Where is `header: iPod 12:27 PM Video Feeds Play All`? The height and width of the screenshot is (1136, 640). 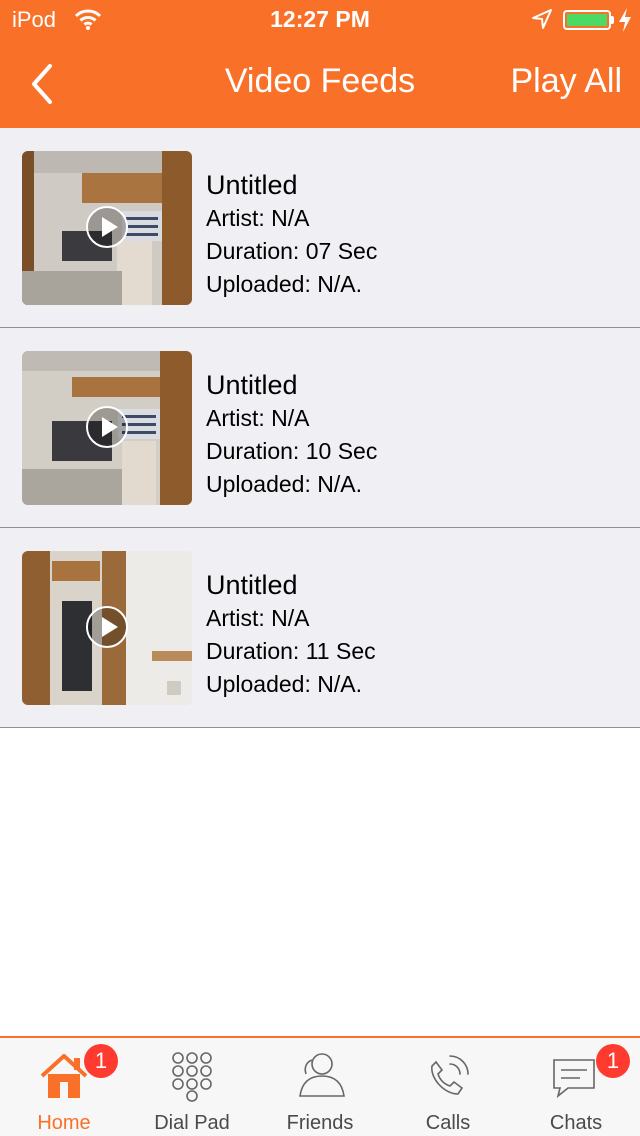 header: iPod 12:27 PM Video Feeds Play All is located at coordinates (320, 64).